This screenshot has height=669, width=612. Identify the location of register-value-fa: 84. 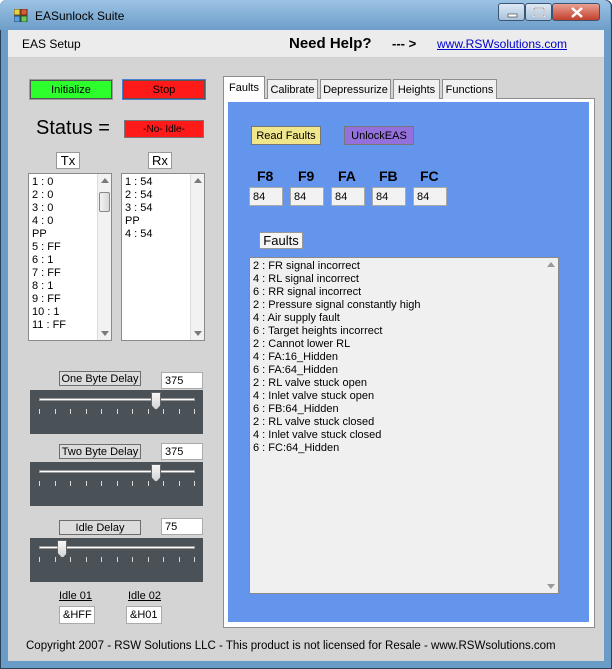
(348, 196).